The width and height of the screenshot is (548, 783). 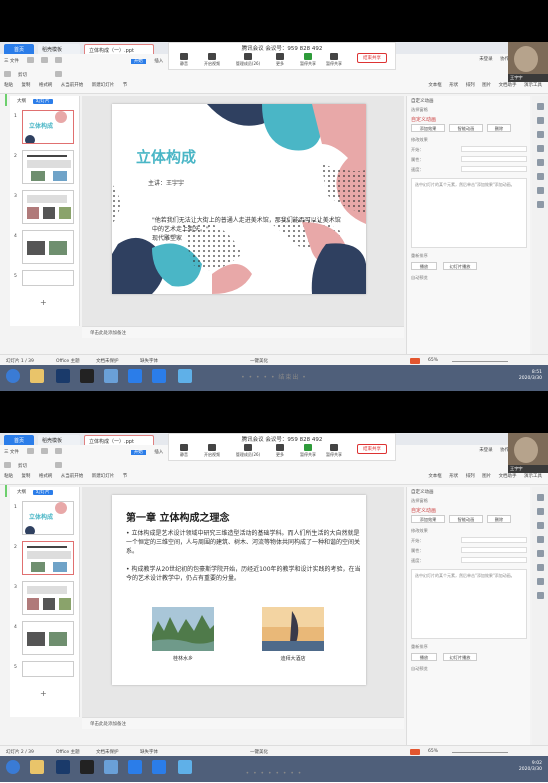 I want to click on section-button: 节, so click(x=125, y=476).